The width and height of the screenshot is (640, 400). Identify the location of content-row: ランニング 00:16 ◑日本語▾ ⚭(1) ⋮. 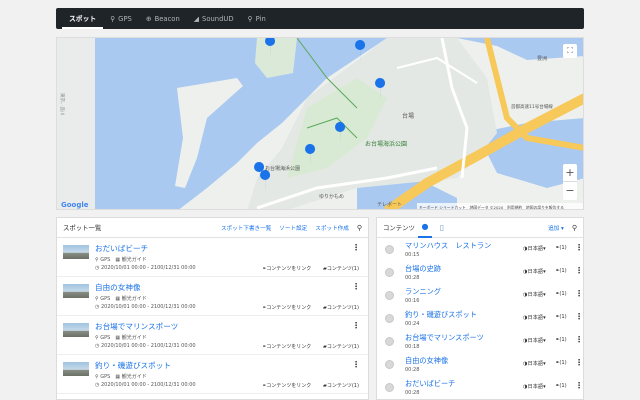
(480, 296).